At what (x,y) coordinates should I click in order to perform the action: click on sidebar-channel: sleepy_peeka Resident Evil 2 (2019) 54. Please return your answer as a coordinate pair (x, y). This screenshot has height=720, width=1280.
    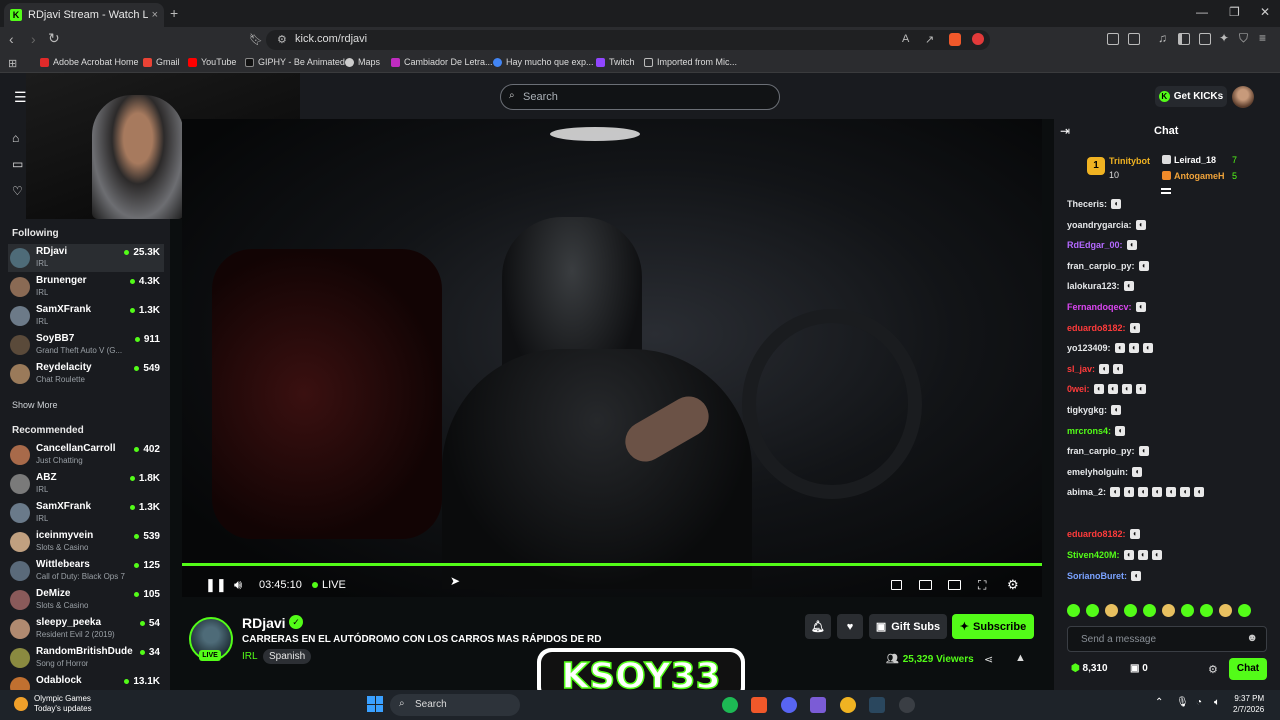
    Looking at the image, I should click on (86, 629).